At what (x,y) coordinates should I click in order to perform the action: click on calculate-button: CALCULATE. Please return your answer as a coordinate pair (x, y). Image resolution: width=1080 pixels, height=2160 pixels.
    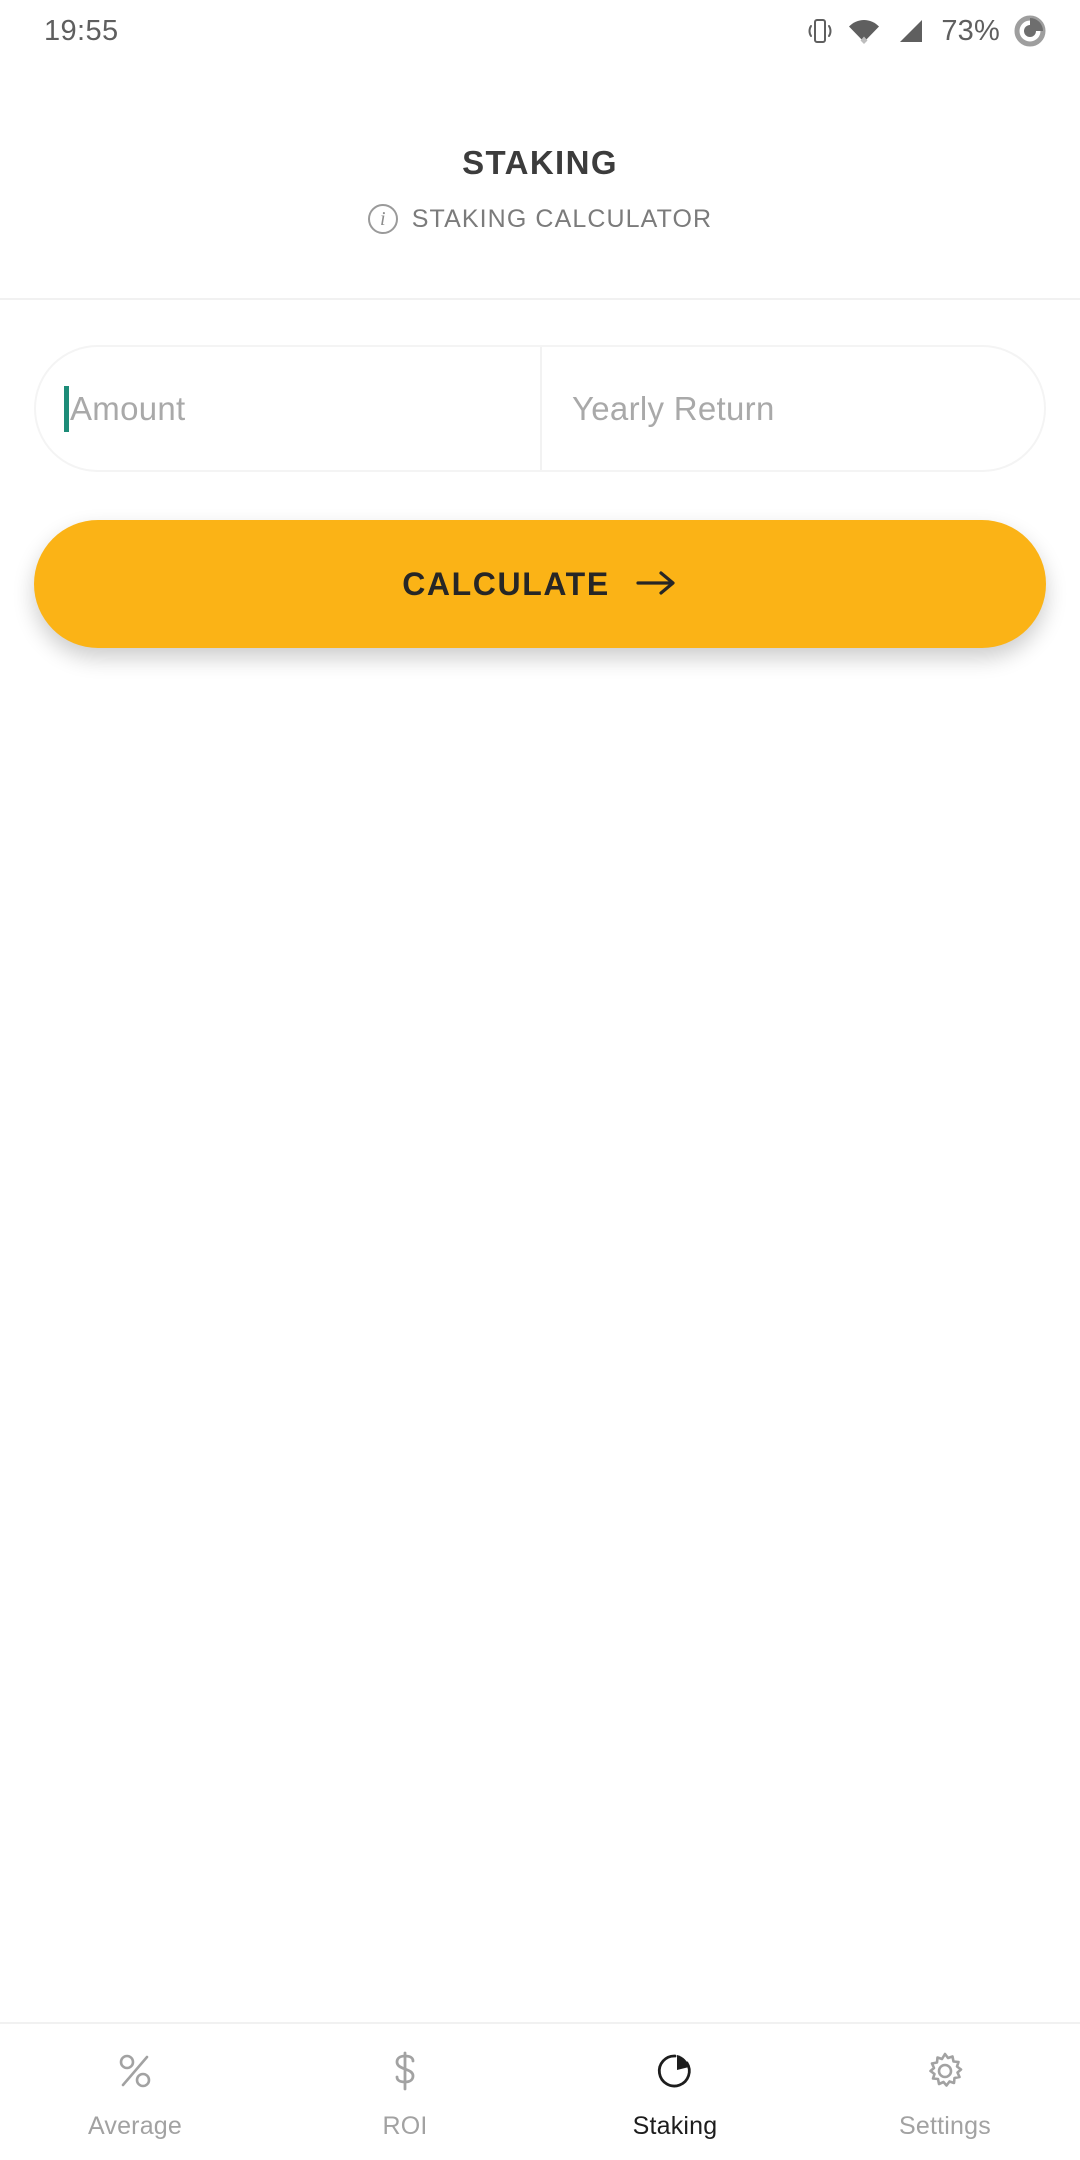
    Looking at the image, I should click on (540, 584).